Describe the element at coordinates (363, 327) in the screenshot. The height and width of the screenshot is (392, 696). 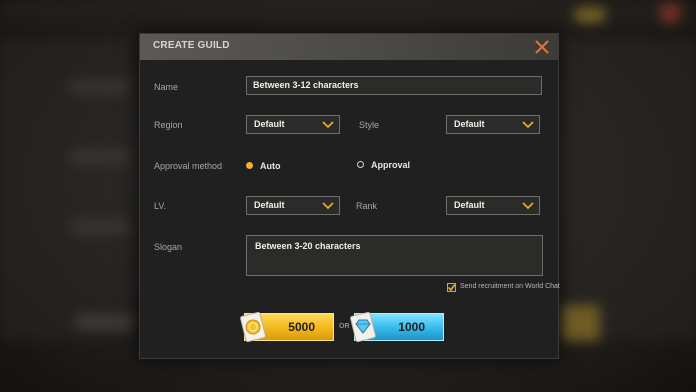
I see `diamond-ticket-icon` at that location.